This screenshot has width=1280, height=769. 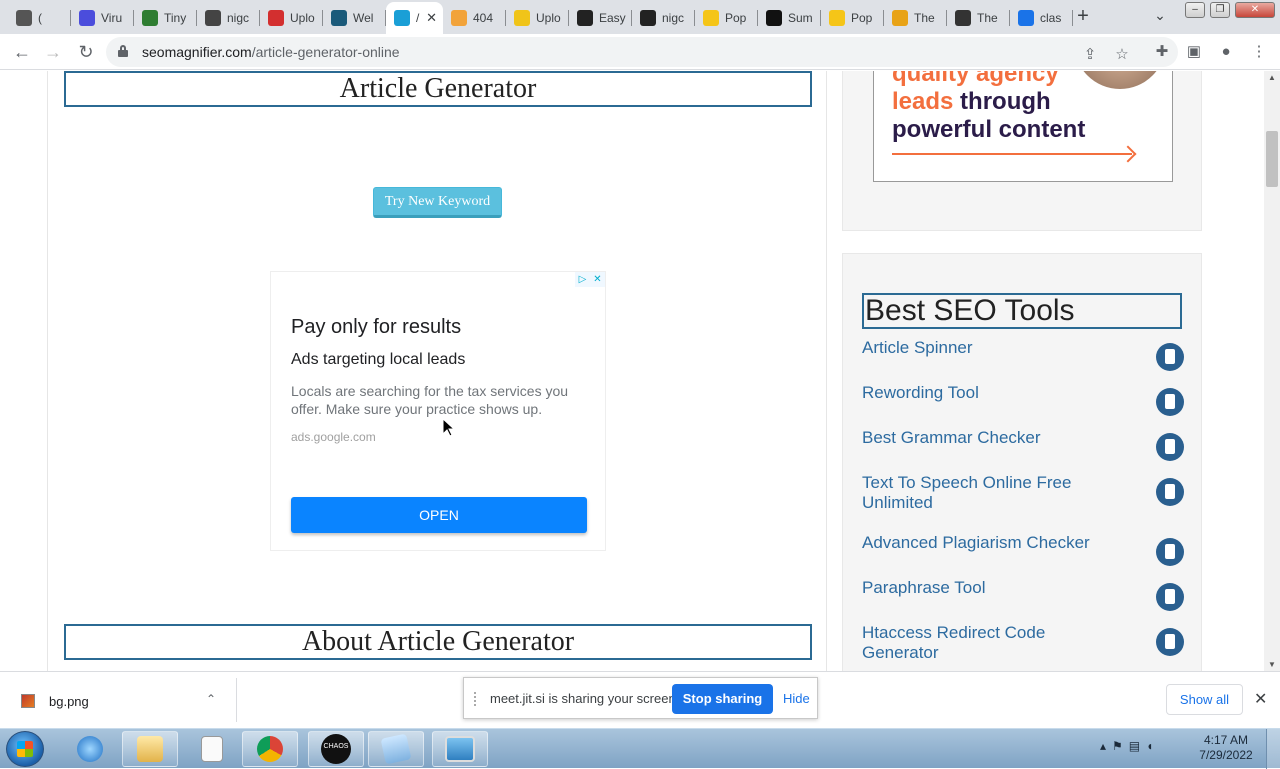 I want to click on close-icon: ✕, so click(x=1260, y=699).